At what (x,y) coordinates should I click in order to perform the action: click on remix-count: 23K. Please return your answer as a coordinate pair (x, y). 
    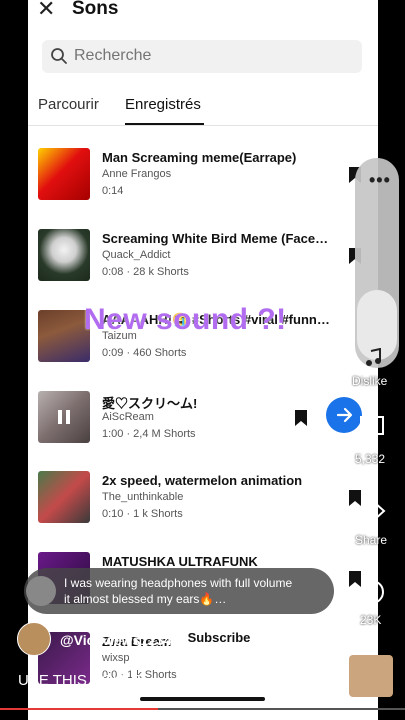
    Looking at the image, I should click on (371, 620).